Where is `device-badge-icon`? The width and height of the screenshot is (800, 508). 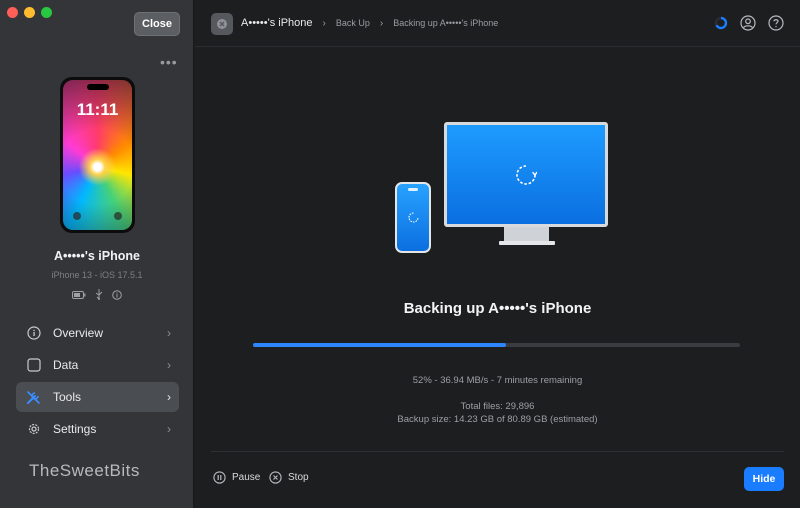 device-badge-icon is located at coordinates (222, 24).